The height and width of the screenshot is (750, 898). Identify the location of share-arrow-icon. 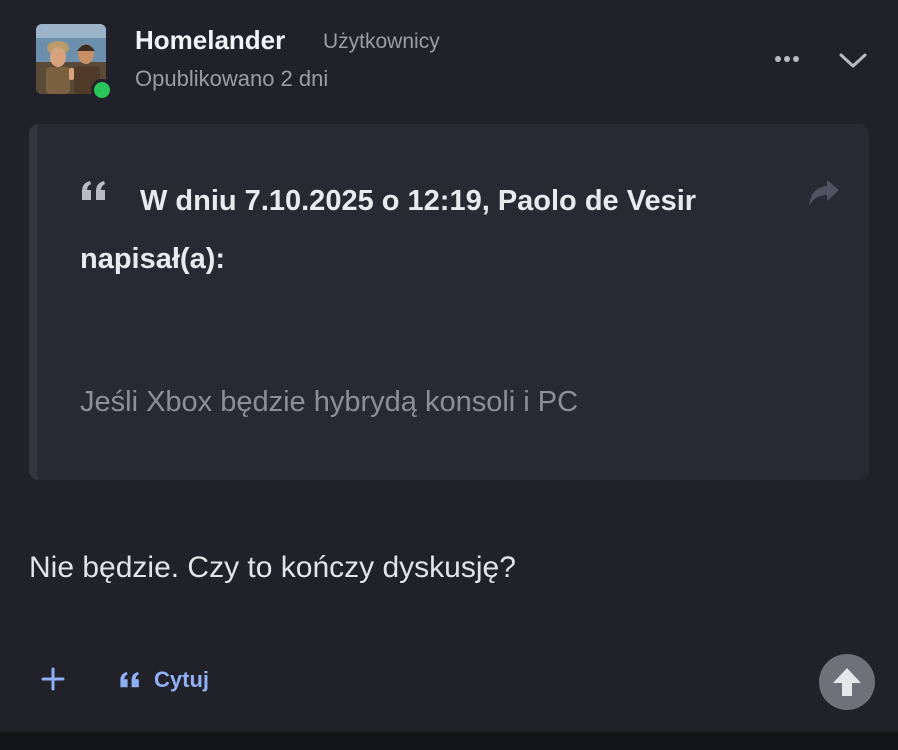
(824, 195).